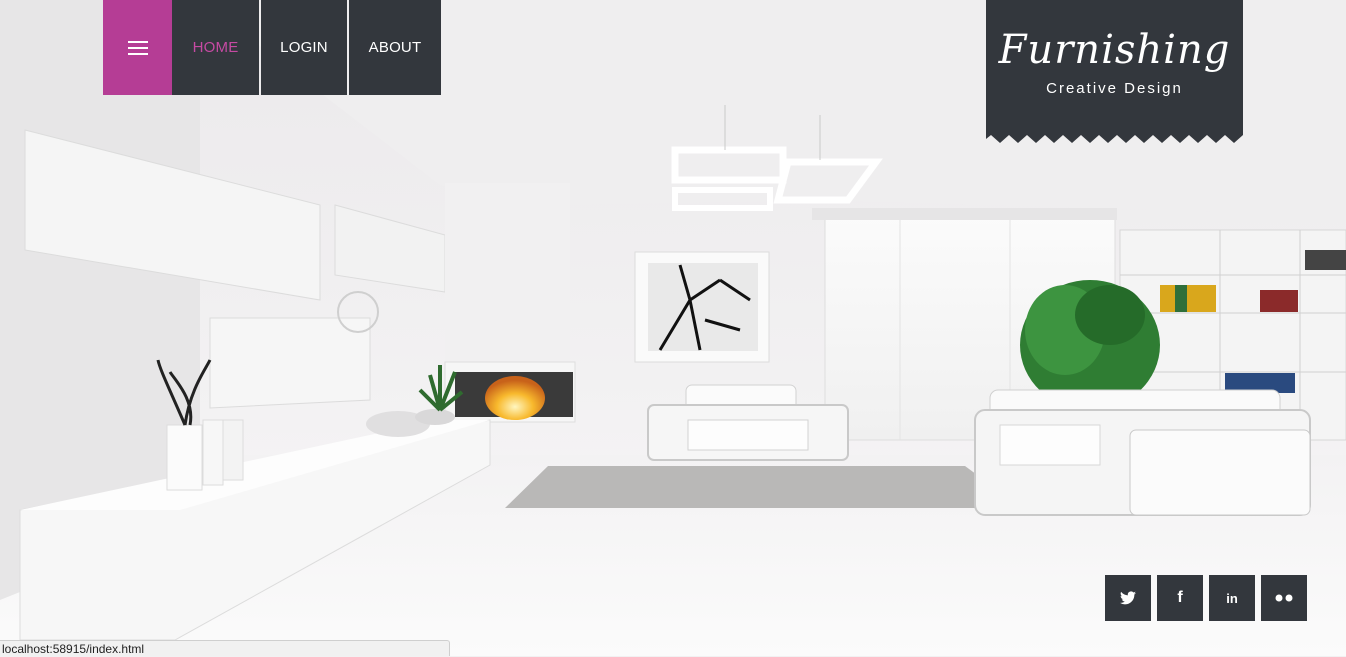 This screenshot has height=657, width=1346. What do you see at coordinates (1114, 50) in the screenshot?
I see `logo-title: Furnishing` at bounding box center [1114, 50].